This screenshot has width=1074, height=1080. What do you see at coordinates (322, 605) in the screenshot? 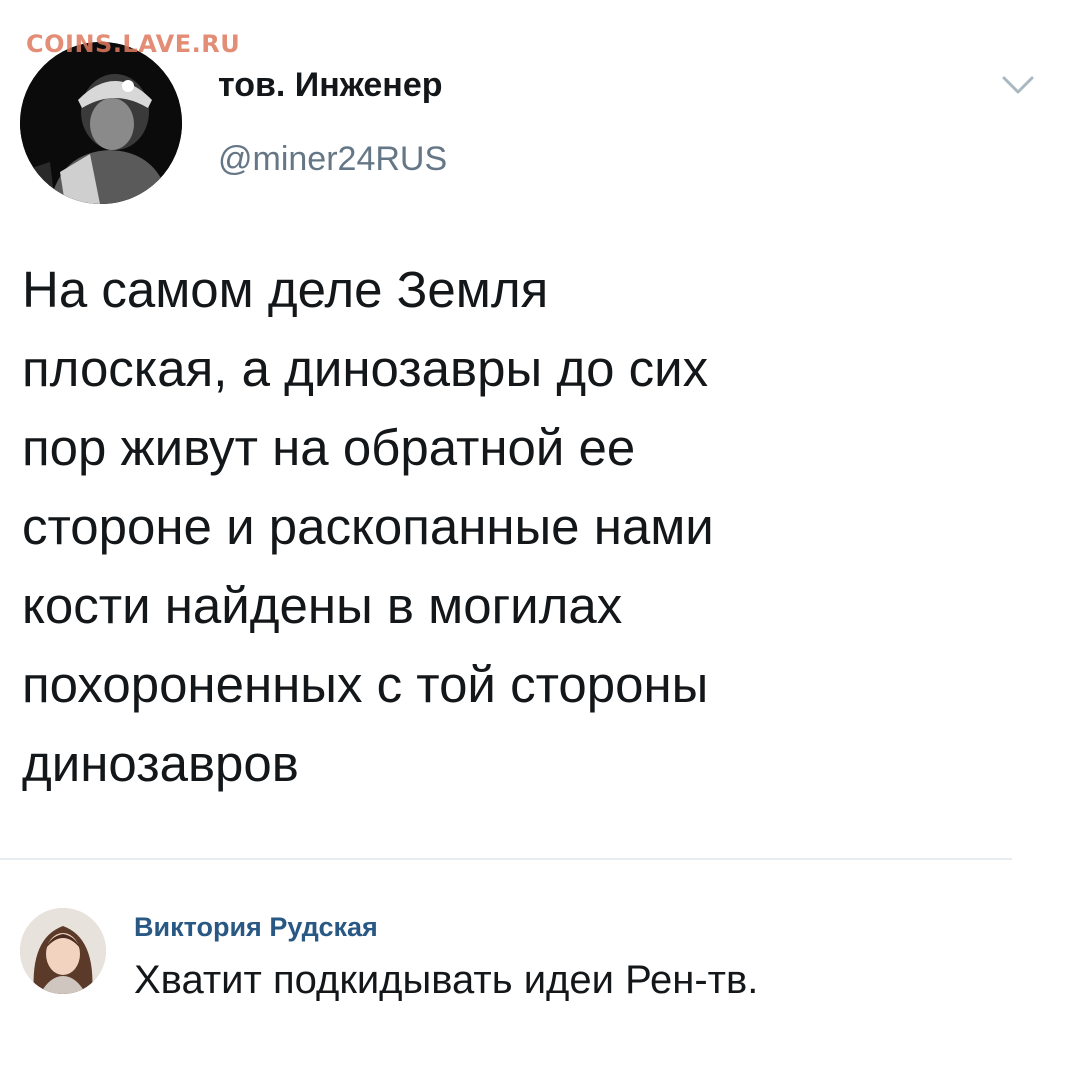
I see `tweet-text-line: кости найдены в могилах` at bounding box center [322, 605].